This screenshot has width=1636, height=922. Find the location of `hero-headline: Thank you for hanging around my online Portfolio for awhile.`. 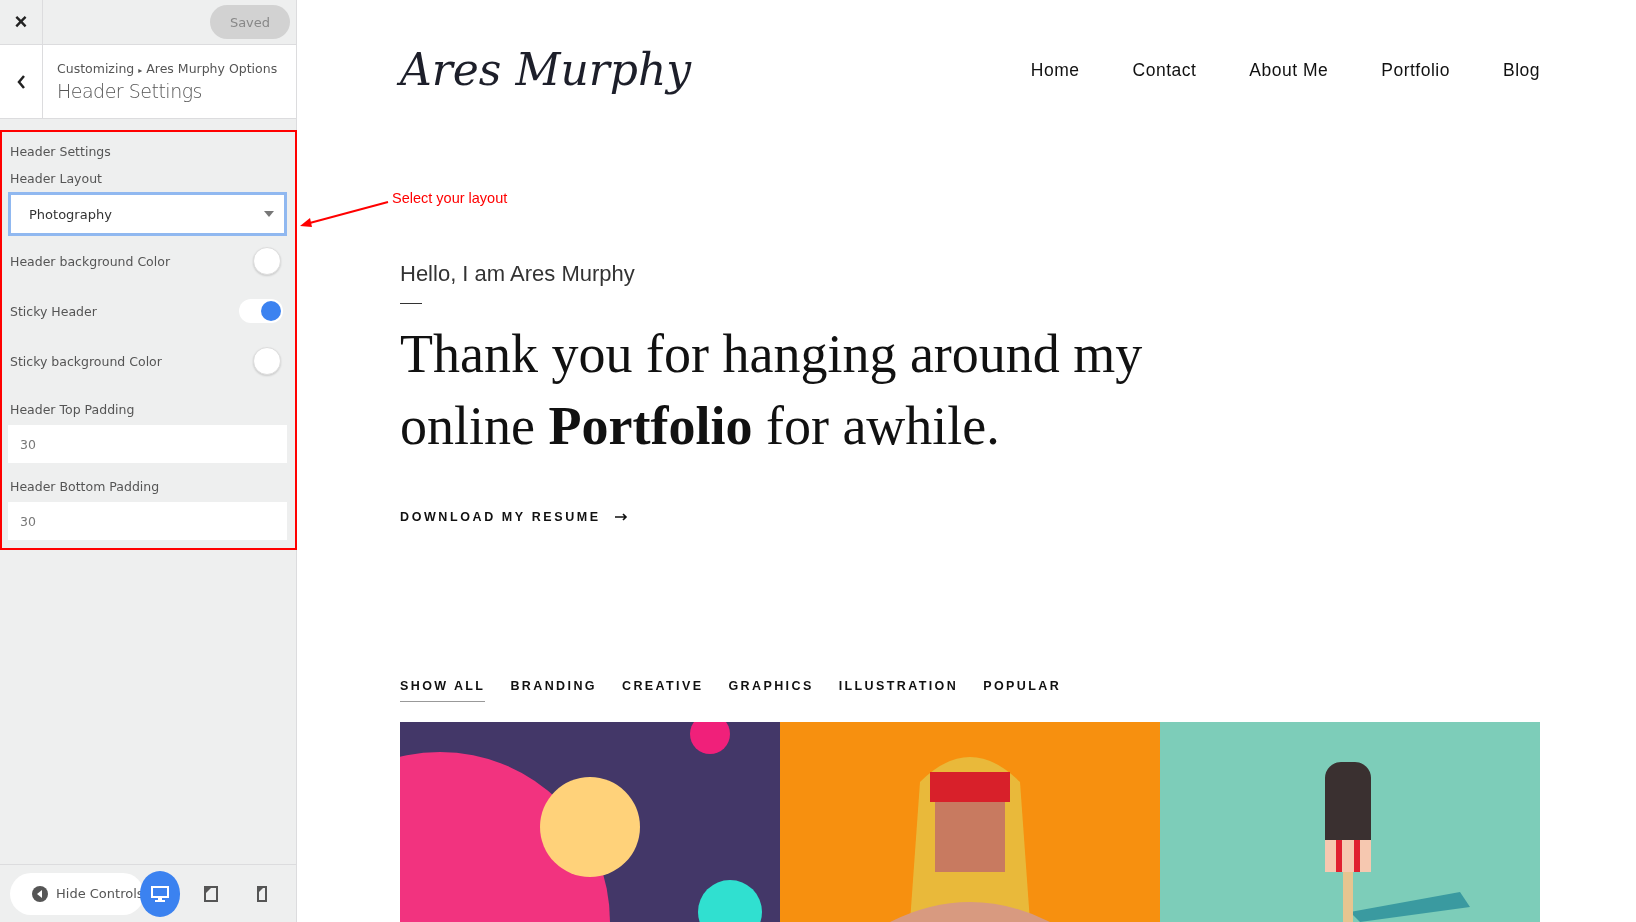

hero-headline: Thank you for hanging around my online Portfolio for awhile. is located at coordinates (772, 390).